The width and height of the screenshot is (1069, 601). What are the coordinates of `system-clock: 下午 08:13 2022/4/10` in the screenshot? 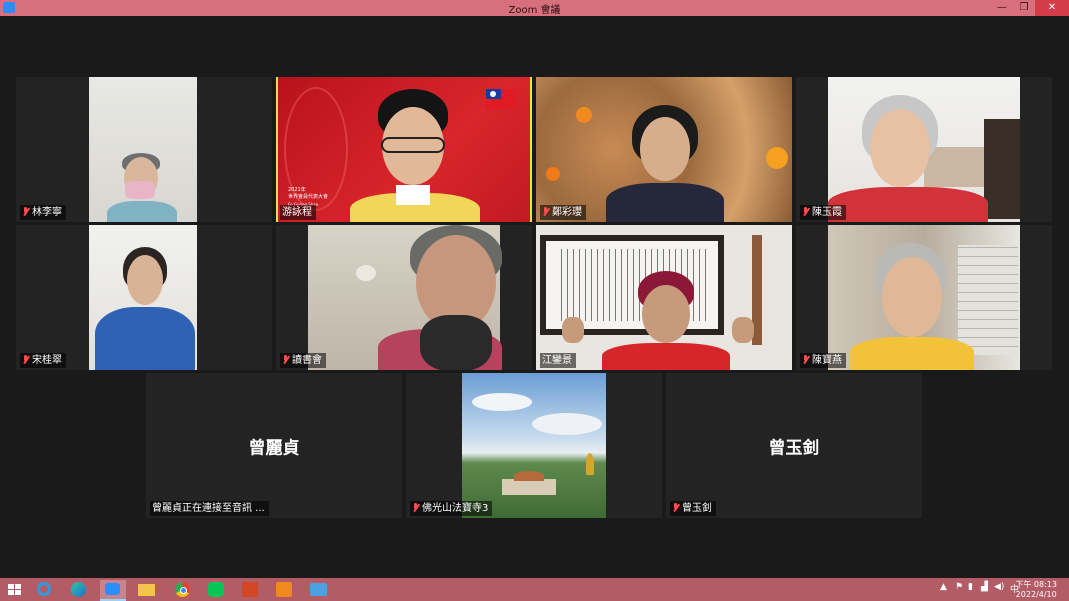 It's located at (1036, 590).